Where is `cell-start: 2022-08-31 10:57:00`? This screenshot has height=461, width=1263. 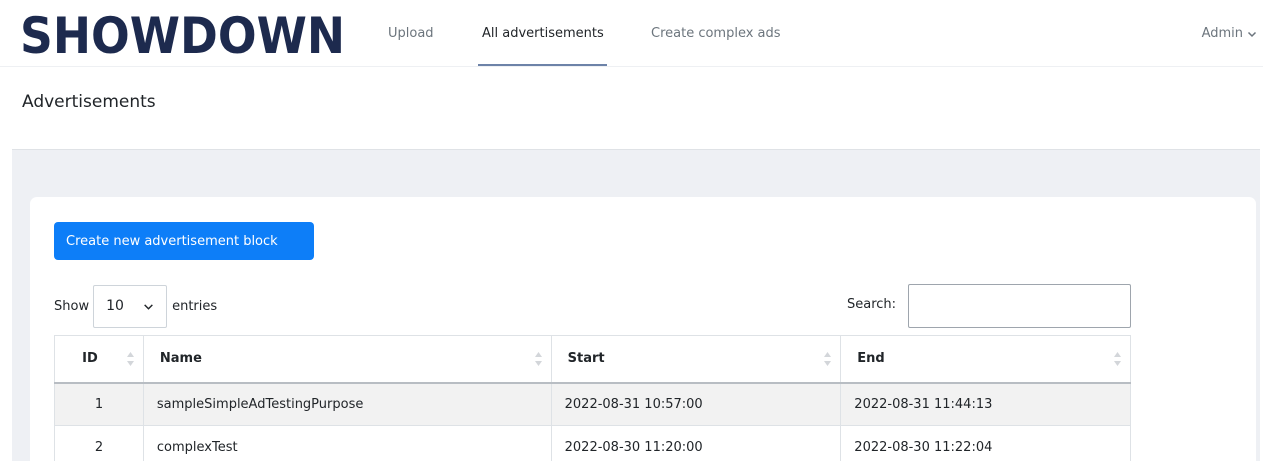
cell-start: 2022-08-31 10:57:00 is located at coordinates (696, 404).